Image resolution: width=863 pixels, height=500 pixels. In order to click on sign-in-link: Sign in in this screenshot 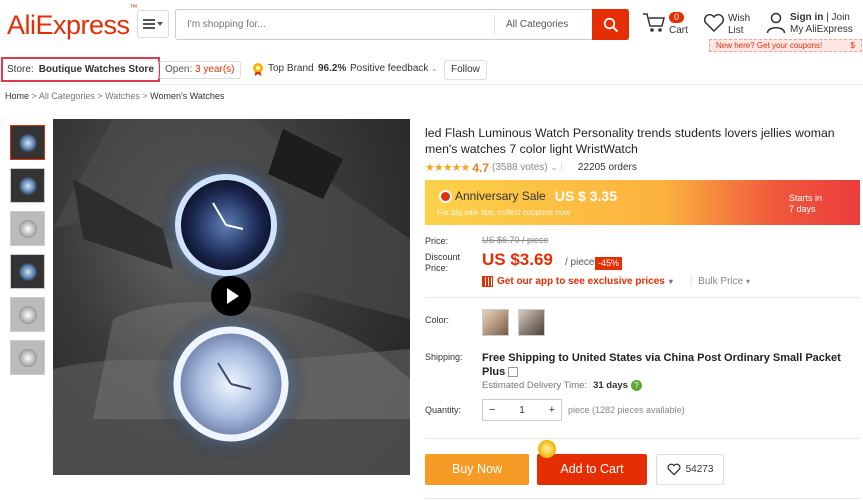, I will do `click(806, 17)`.